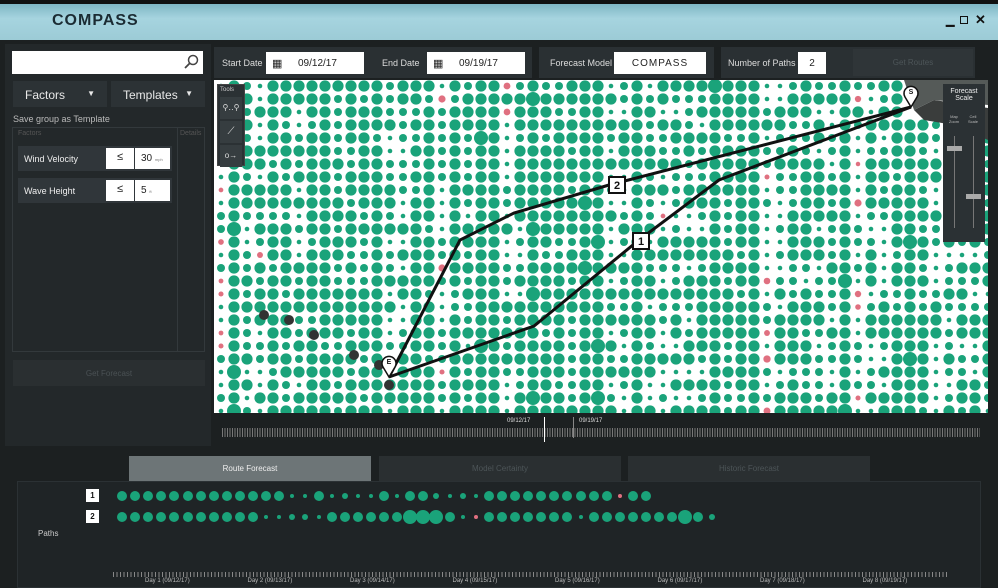  Describe the element at coordinates (660, 63) in the screenshot. I see `forecast-model-select: COMPASS` at that location.